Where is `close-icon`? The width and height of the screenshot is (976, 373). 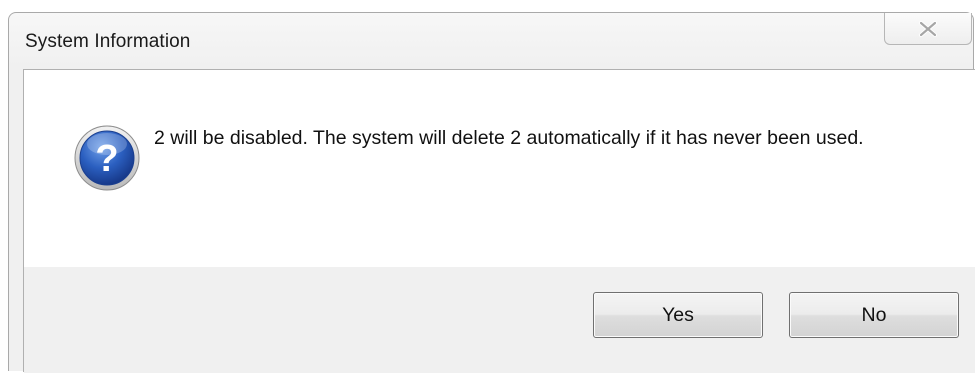 close-icon is located at coordinates (928, 28).